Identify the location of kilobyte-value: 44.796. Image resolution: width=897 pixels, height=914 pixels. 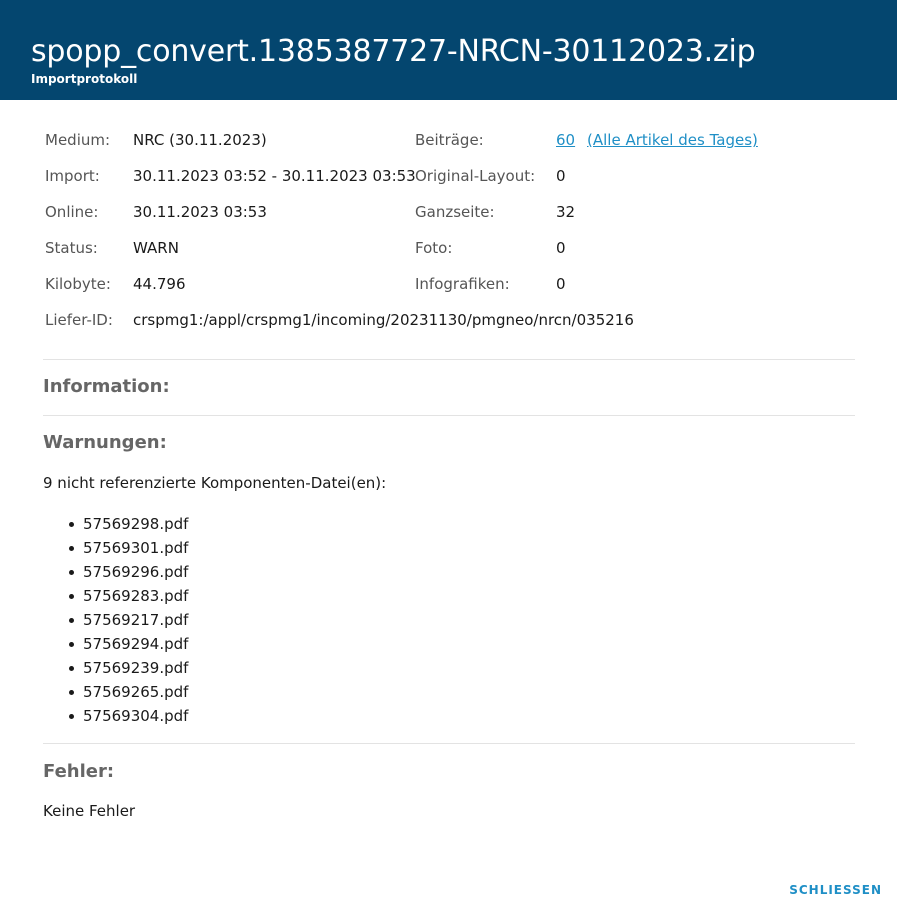
(159, 284).